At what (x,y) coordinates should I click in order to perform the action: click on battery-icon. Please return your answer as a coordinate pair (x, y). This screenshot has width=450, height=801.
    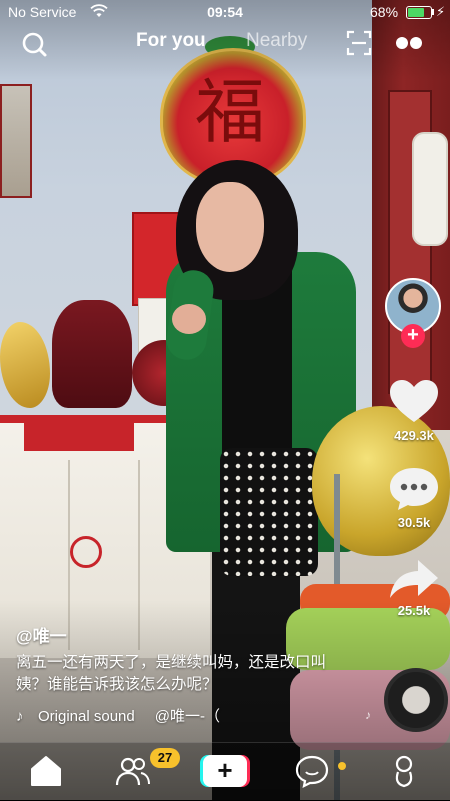
    Looking at the image, I should click on (419, 12).